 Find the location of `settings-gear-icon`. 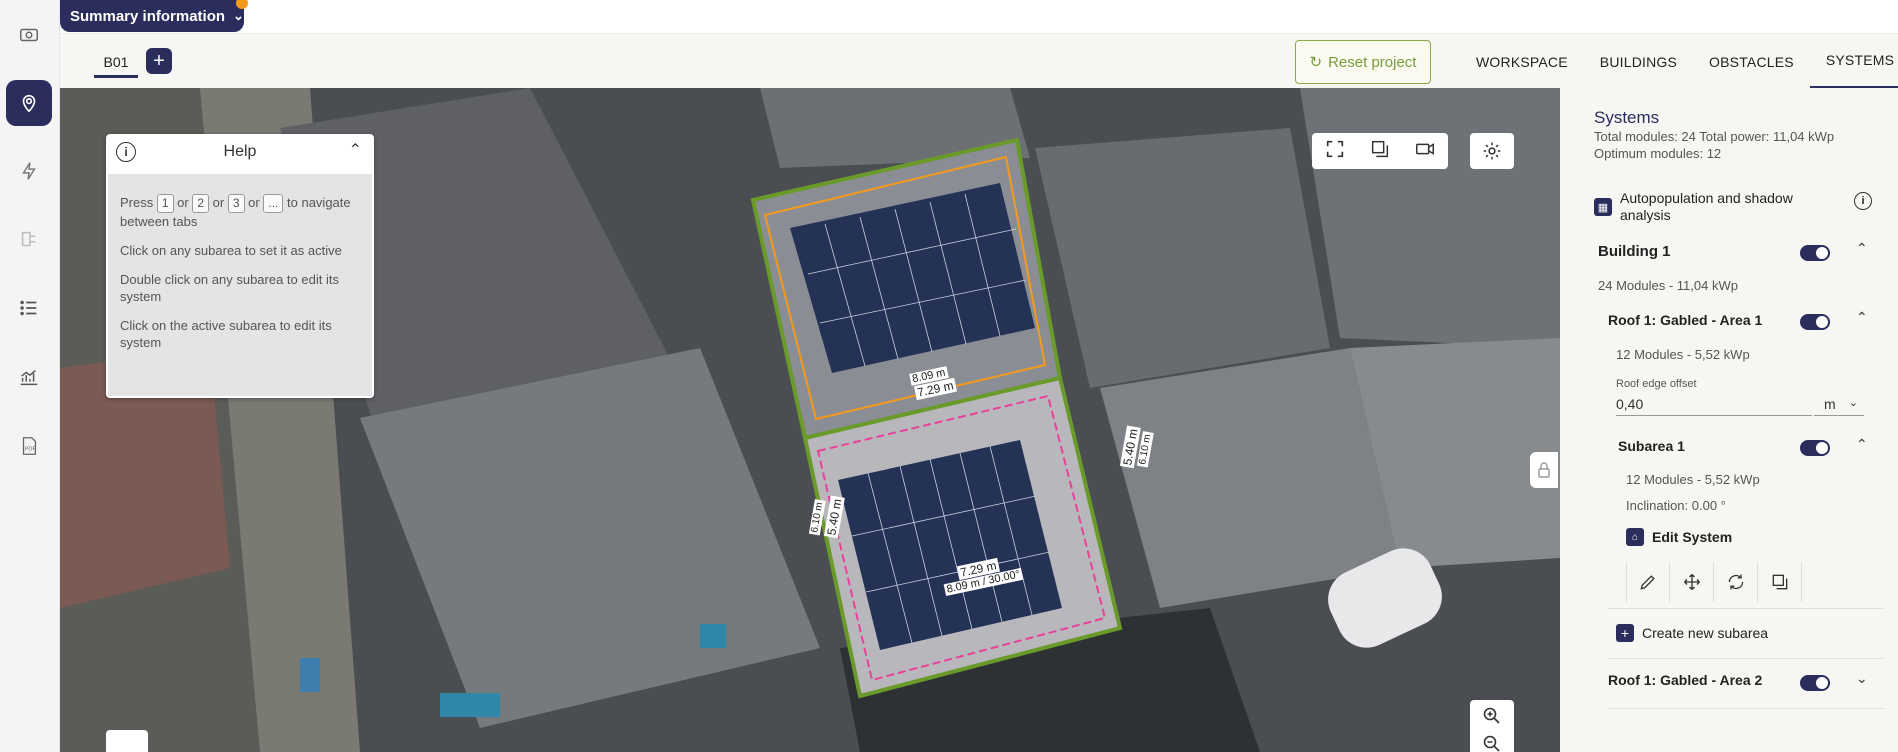

settings-gear-icon is located at coordinates (1492, 151).